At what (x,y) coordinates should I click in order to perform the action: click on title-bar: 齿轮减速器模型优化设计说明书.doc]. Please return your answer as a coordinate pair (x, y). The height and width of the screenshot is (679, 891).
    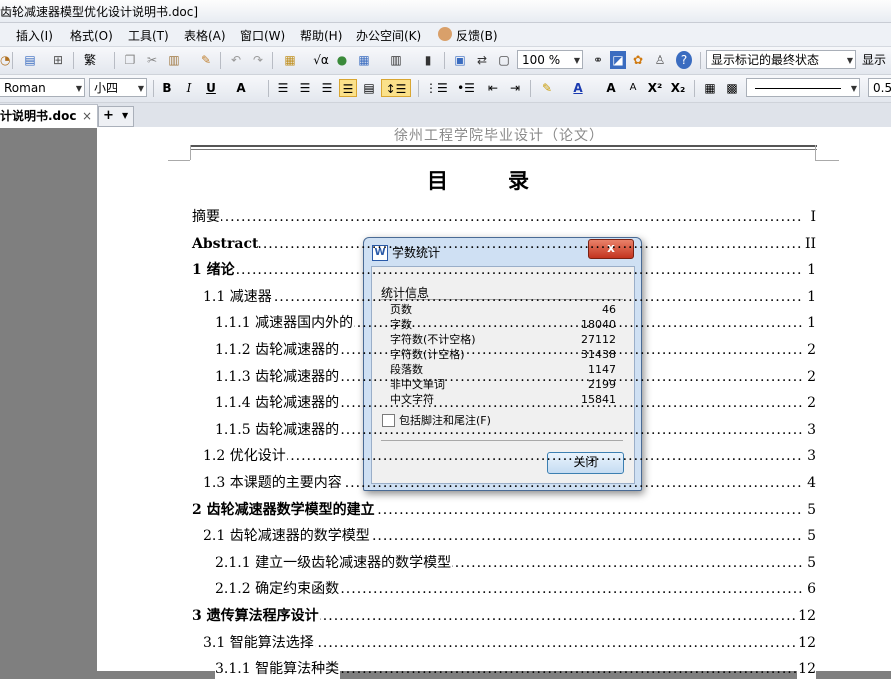
    Looking at the image, I should click on (445, 11).